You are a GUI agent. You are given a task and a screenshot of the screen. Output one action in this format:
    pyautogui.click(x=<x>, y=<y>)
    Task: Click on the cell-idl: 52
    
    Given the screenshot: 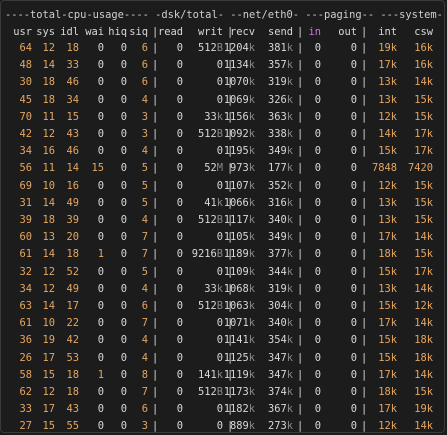 What is the action you would take?
    pyautogui.click(x=72, y=271)
    